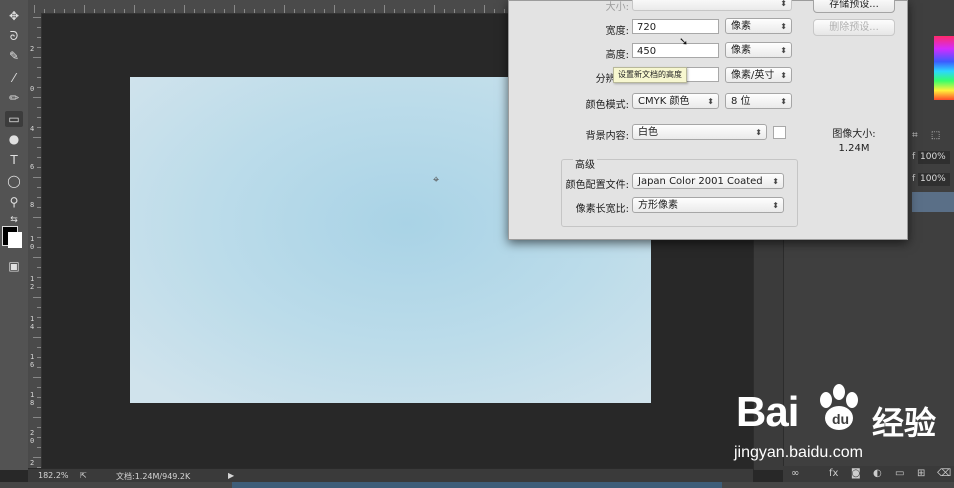  Describe the element at coordinates (14, 202) in the screenshot. I see `zoom-icon: ⚲` at that location.